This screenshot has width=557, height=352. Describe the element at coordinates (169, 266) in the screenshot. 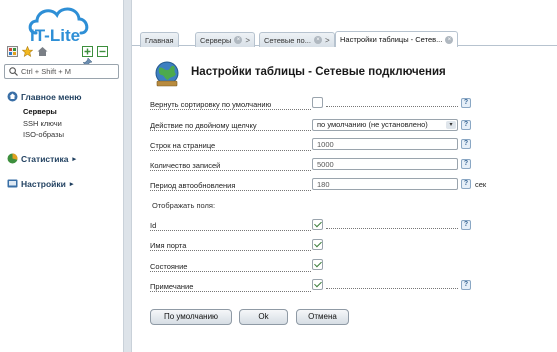

I see `field-state-label: Состояние` at that location.